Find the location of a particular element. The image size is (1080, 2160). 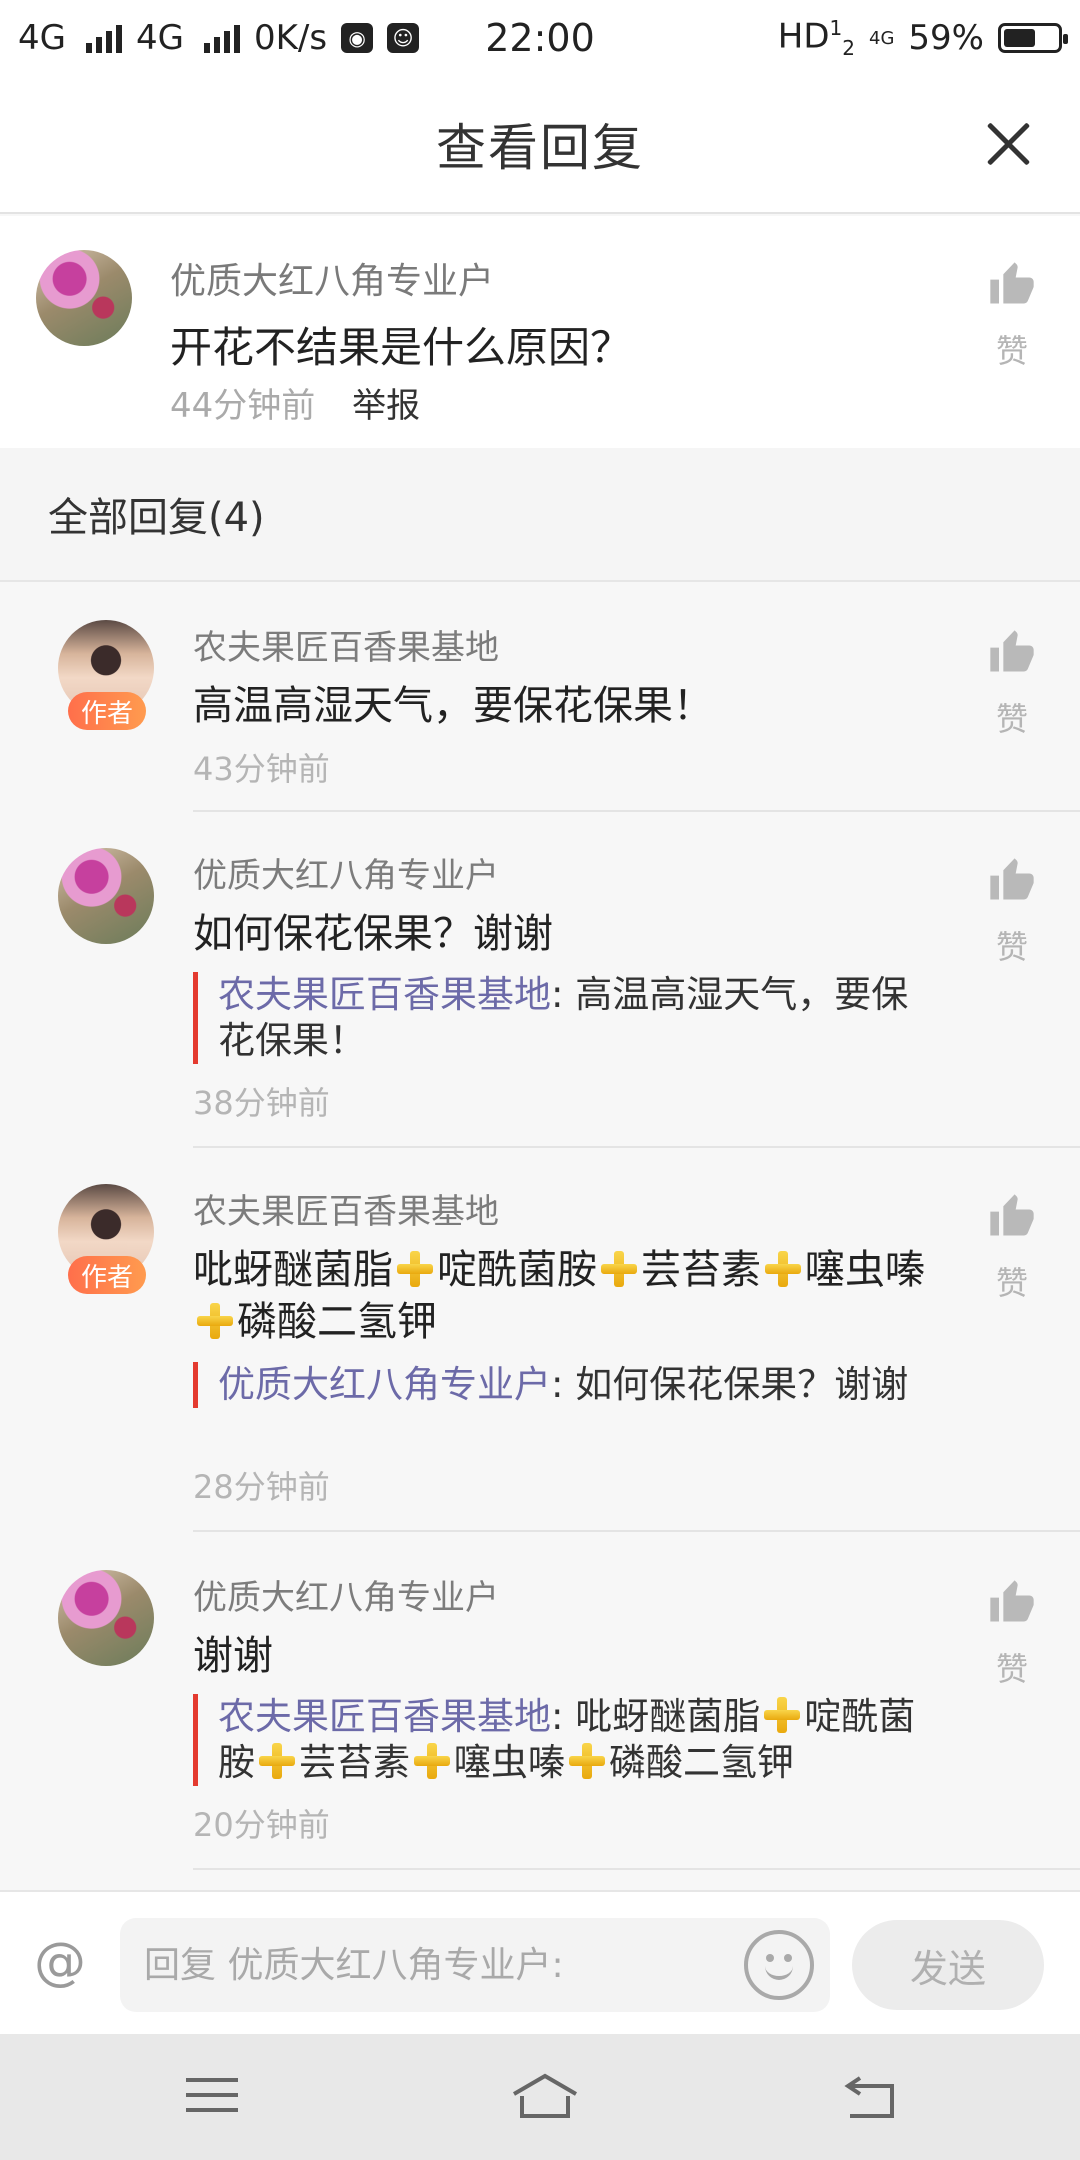

quoted-text: : 吡蚜醚菌脂 is located at coordinates (656, 1716).